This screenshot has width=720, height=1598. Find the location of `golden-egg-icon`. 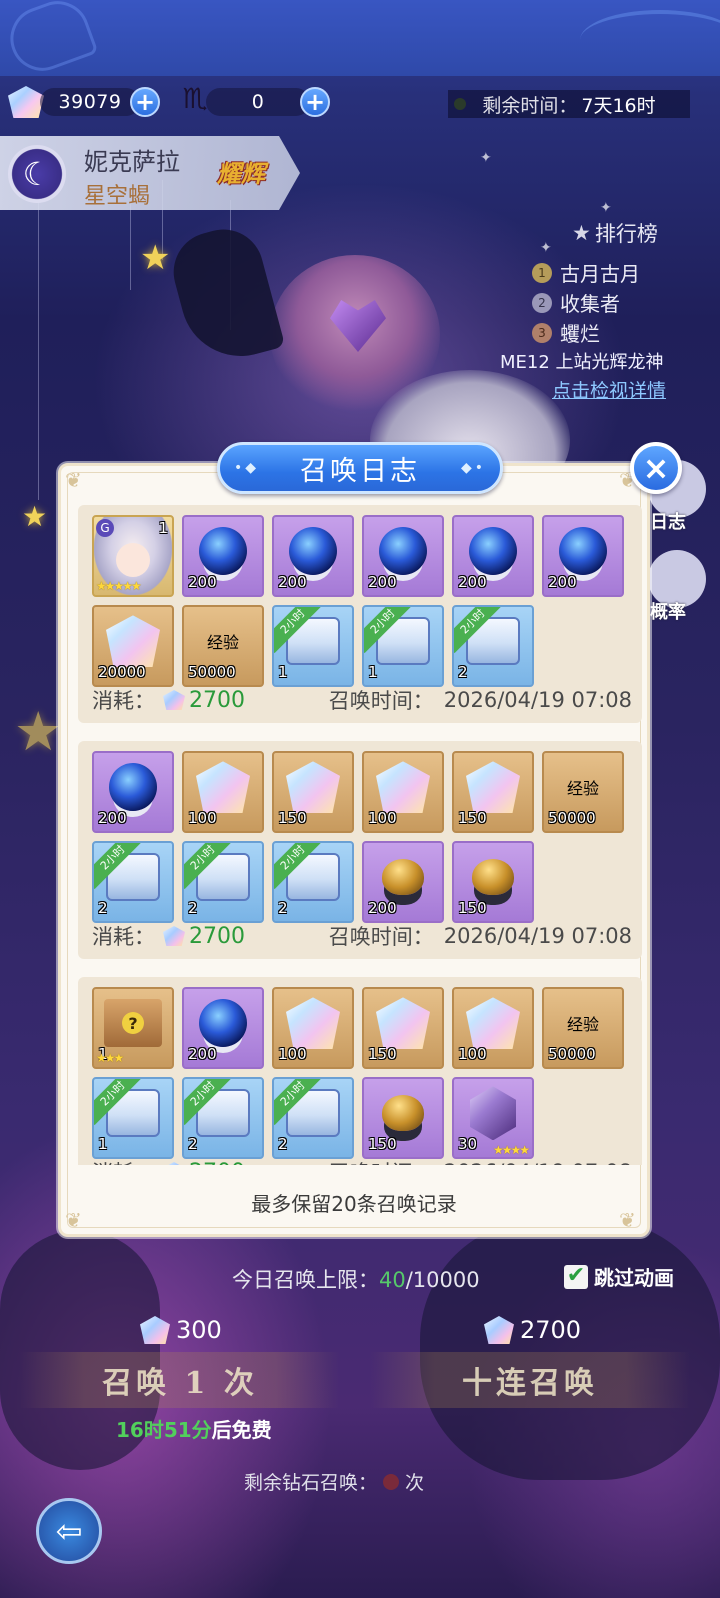

golden-egg-icon is located at coordinates (403, 877).